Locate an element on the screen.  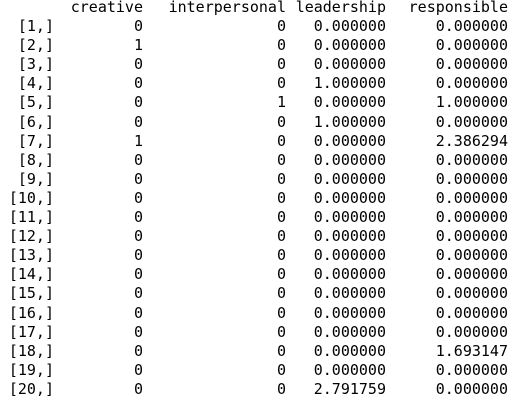
row-index: [5,] is located at coordinates (35, 102).